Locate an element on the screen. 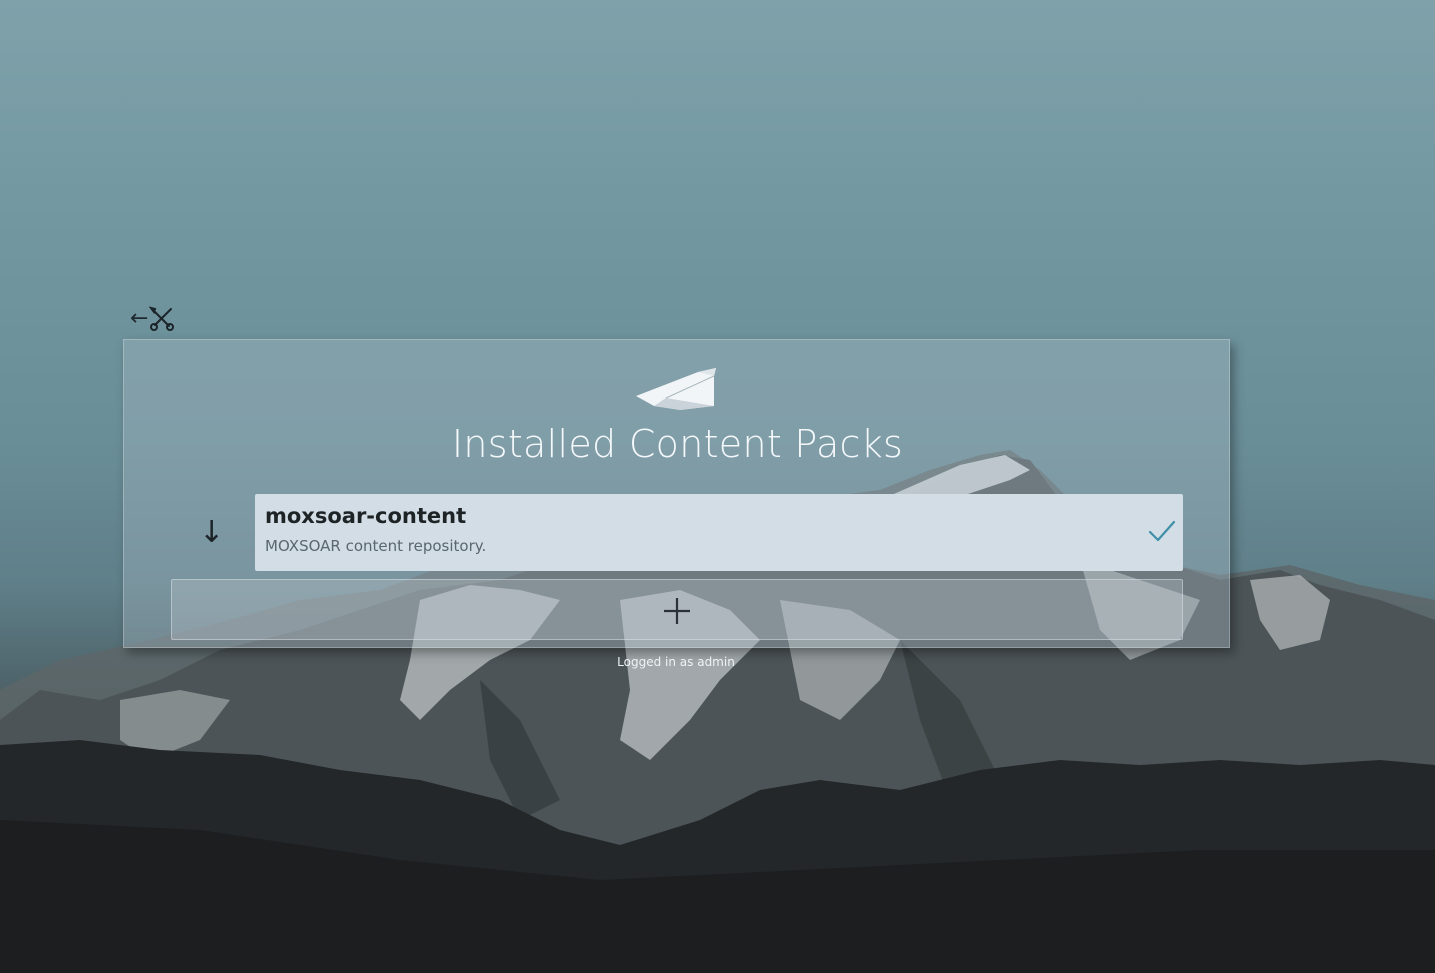  add-content-pack-button is located at coordinates (677, 609).